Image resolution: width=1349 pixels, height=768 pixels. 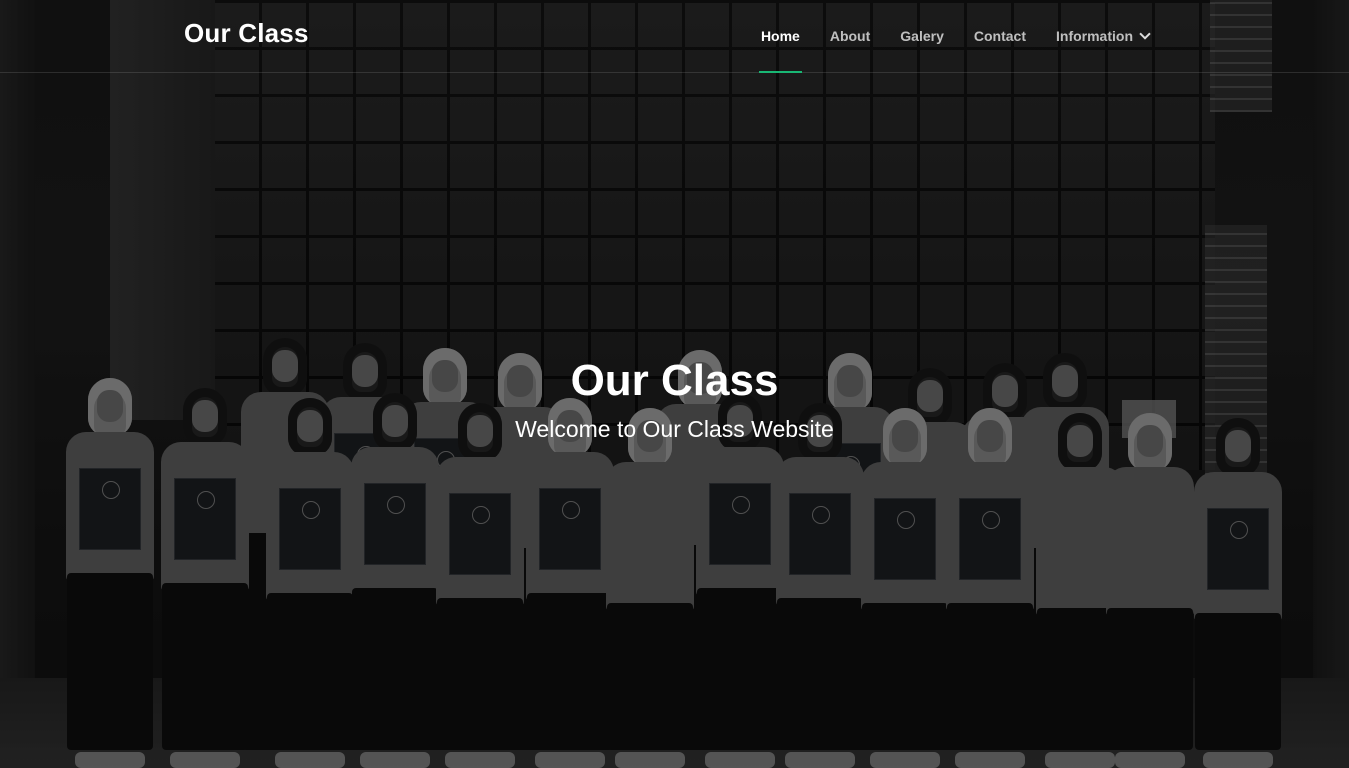 I want to click on hero-title: Our Class, so click(x=674, y=380).